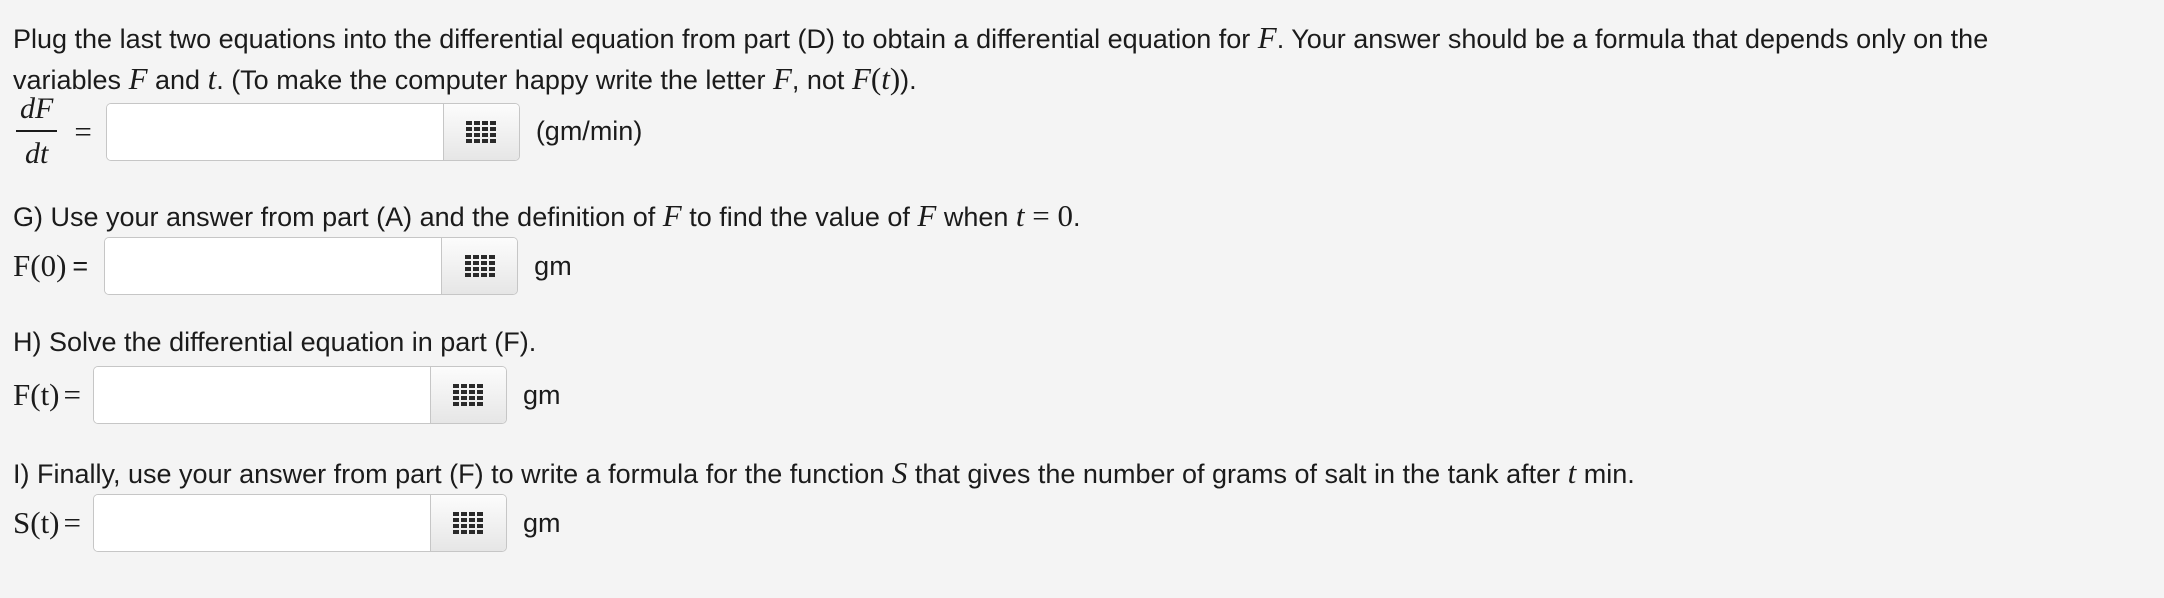 Image resolution: width=2164 pixels, height=598 pixels. I want to click on part-g-lhs: F(0), so click(40, 265).